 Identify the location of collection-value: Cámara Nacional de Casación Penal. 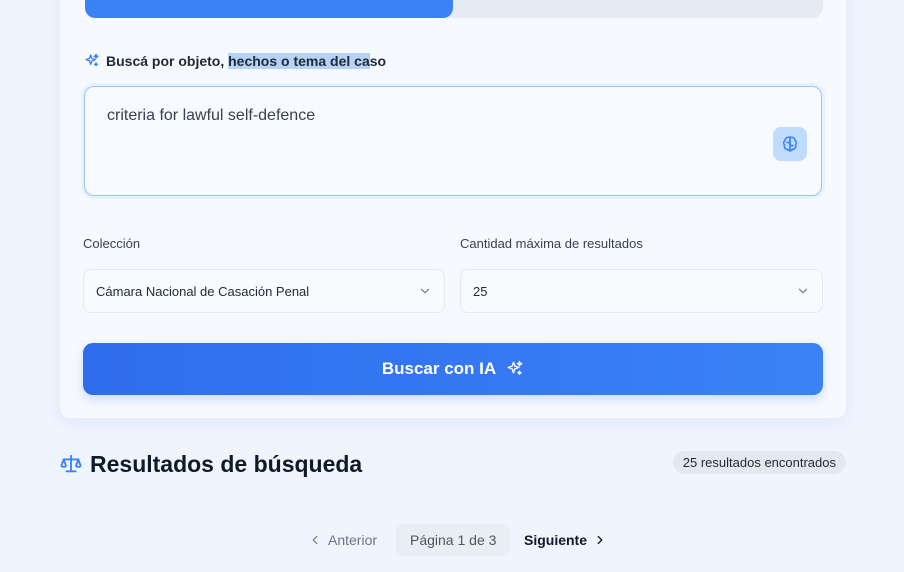
(203, 291).